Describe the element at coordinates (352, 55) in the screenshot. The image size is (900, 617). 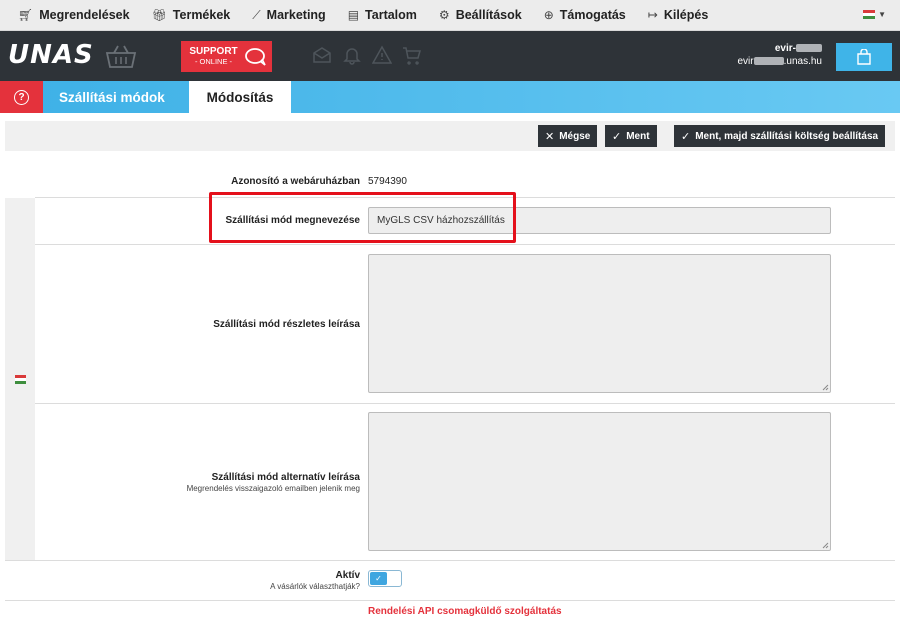
I see `bell-icon` at that location.